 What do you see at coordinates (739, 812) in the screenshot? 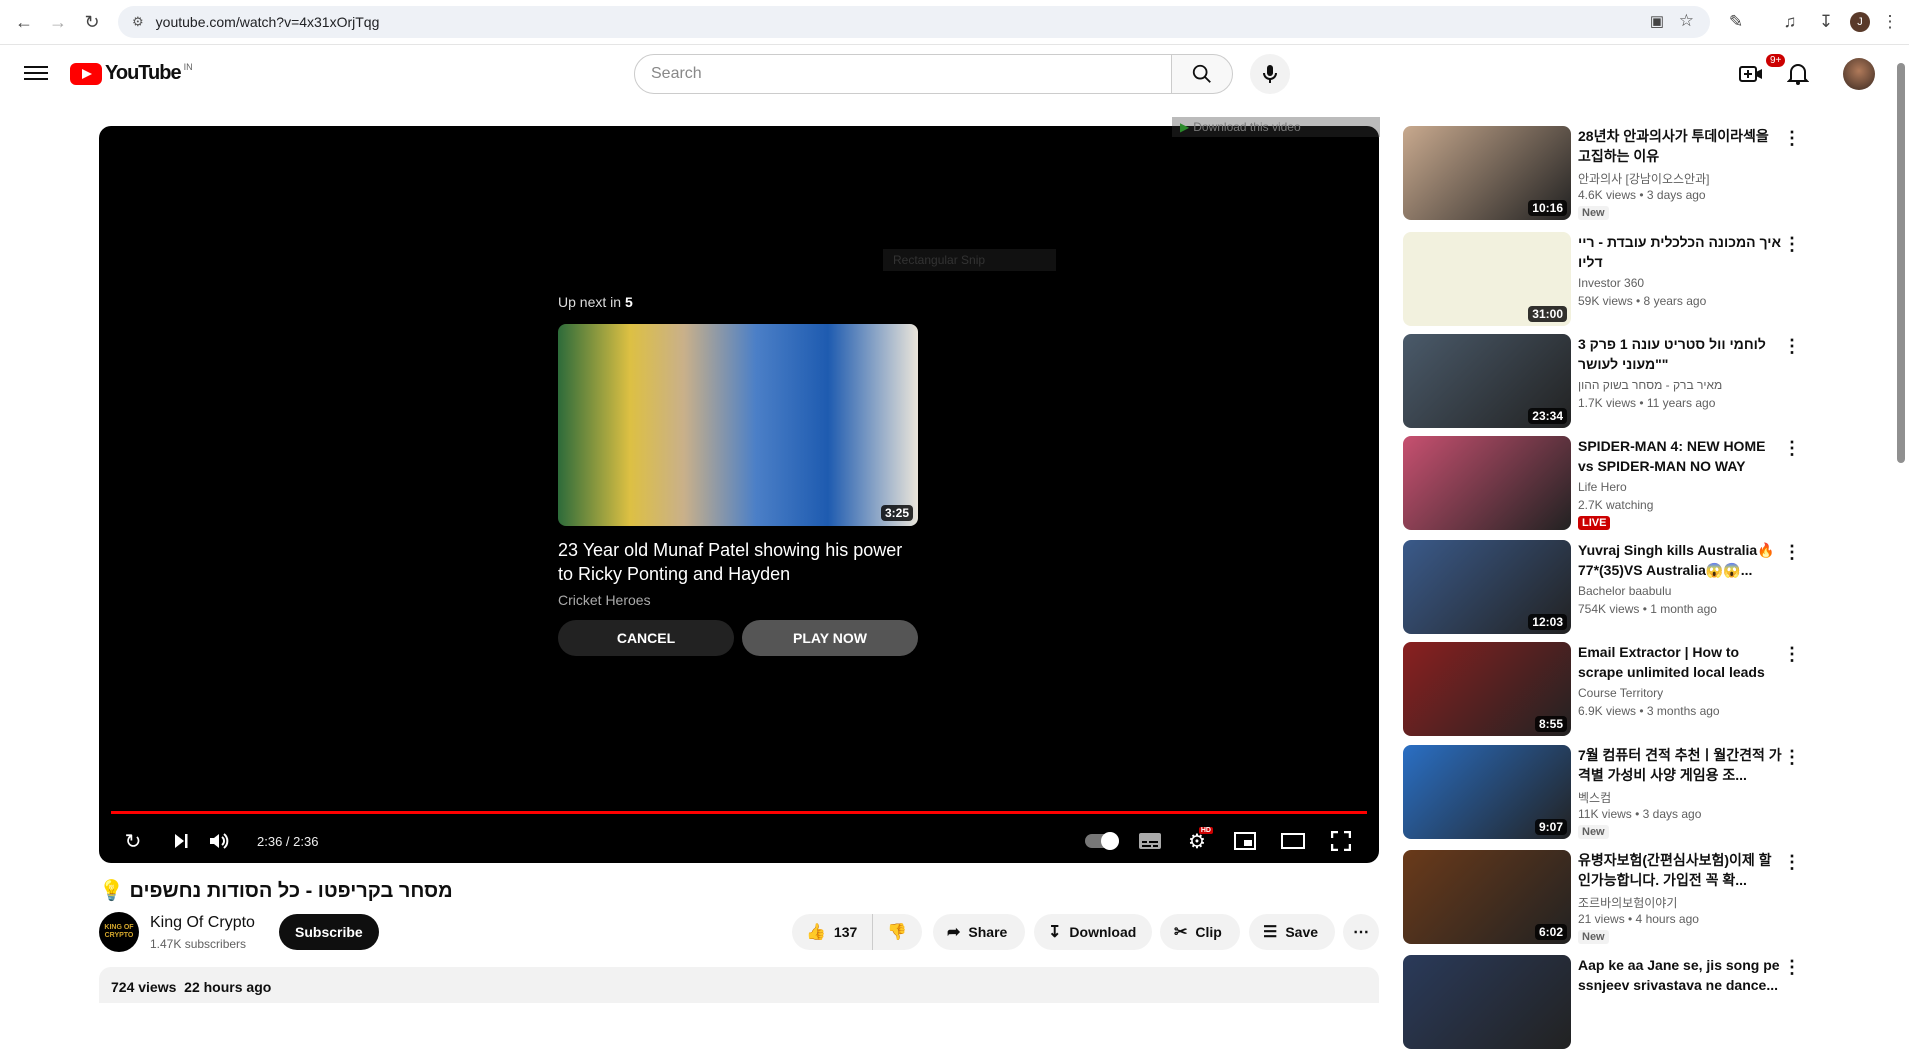
I see `progress-bar` at bounding box center [739, 812].